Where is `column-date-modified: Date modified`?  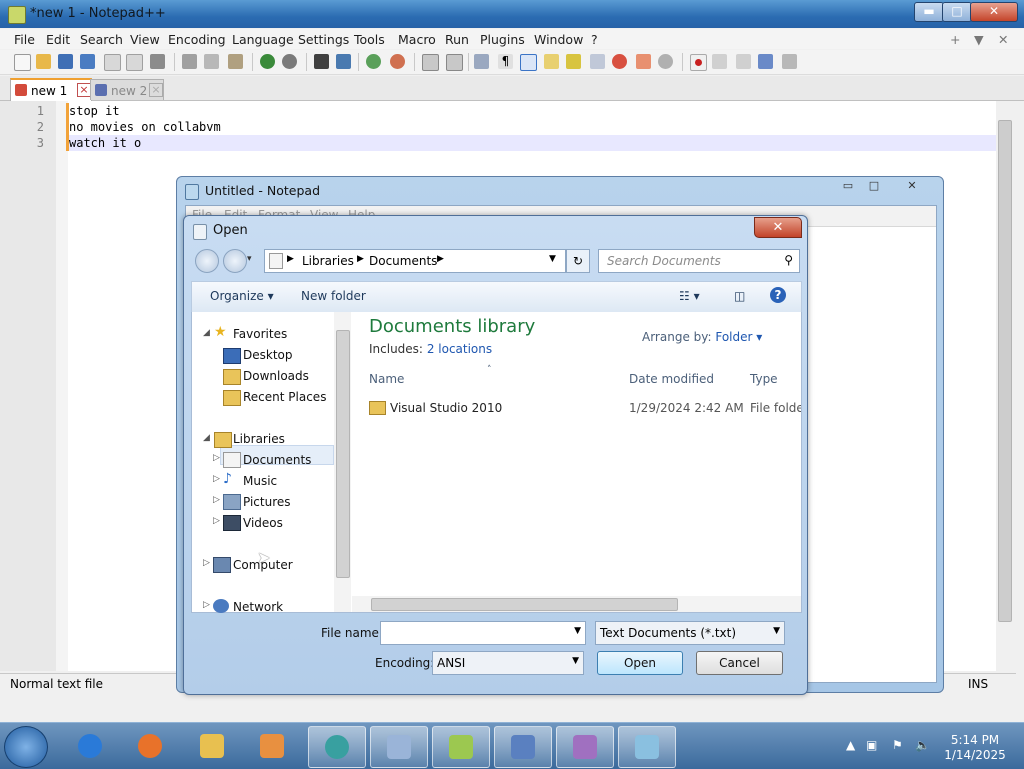
column-date-modified: Date modified is located at coordinates (671, 379).